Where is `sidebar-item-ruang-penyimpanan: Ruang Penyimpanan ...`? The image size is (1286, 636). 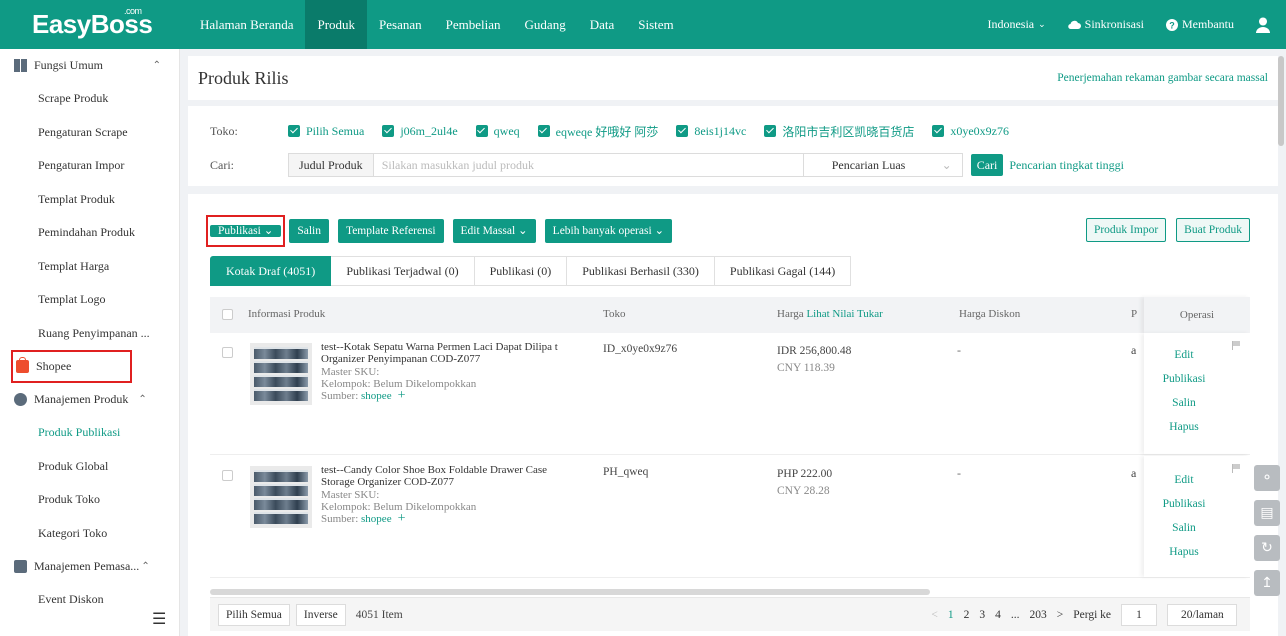 sidebar-item-ruang-penyimpanan: Ruang Penyimpanan ... is located at coordinates (89, 334).